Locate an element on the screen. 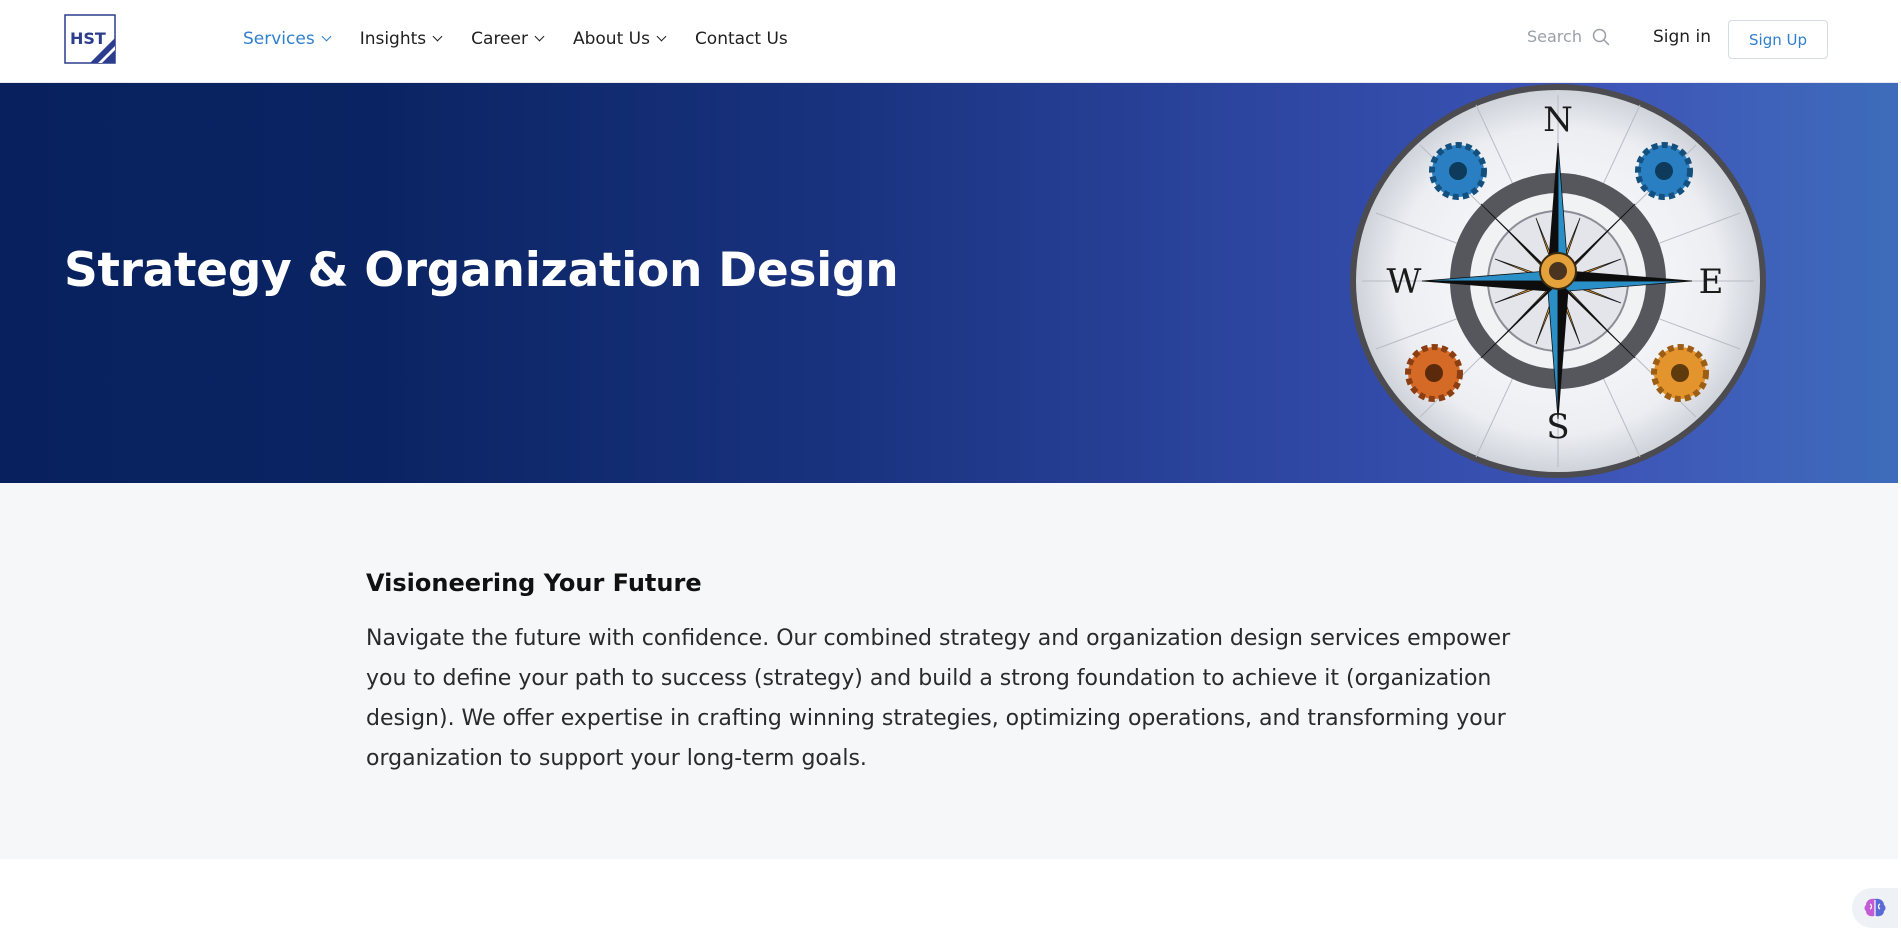 The height and width of the screenshot is (937, 1901). nav-item-services: Services is located at coordinates (287, 38).